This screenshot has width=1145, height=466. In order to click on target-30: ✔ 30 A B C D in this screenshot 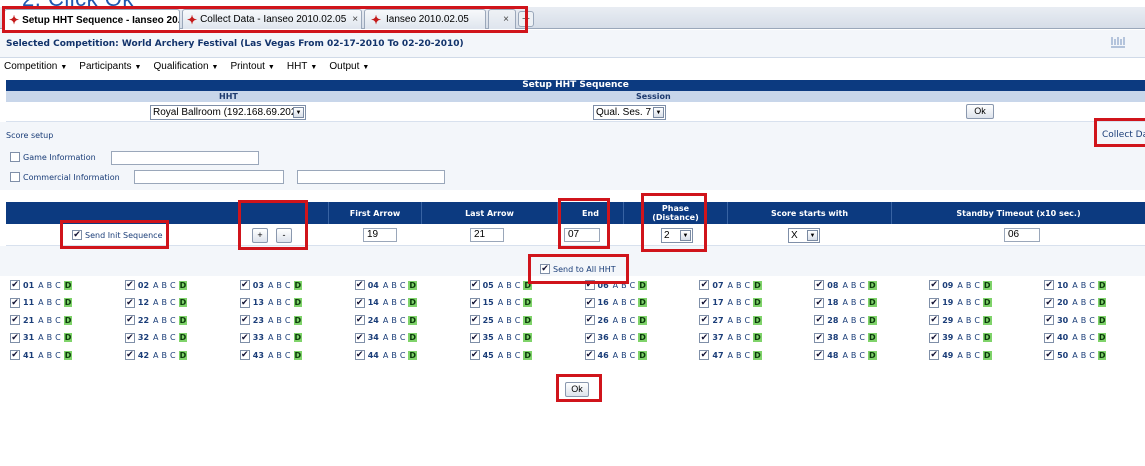, I will do `click(1075, 320)`.